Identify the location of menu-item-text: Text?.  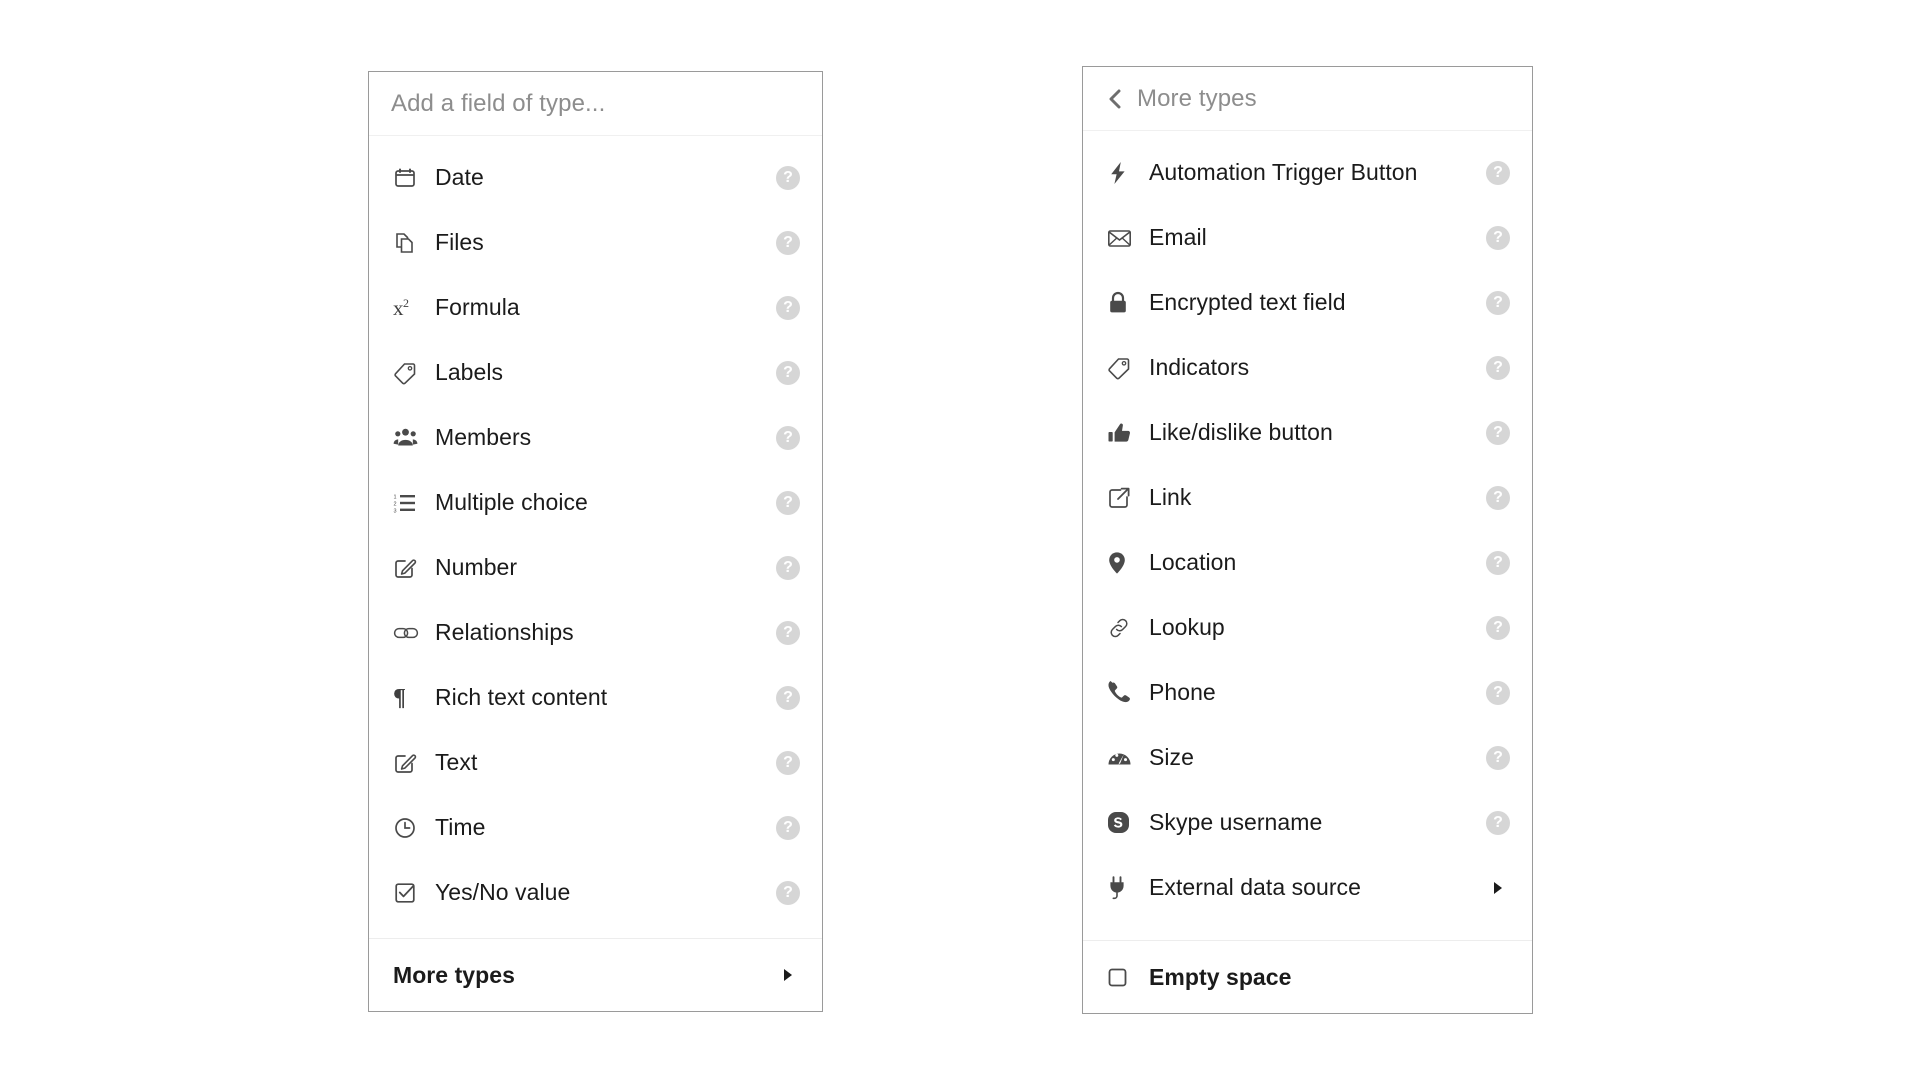
(595, 762).